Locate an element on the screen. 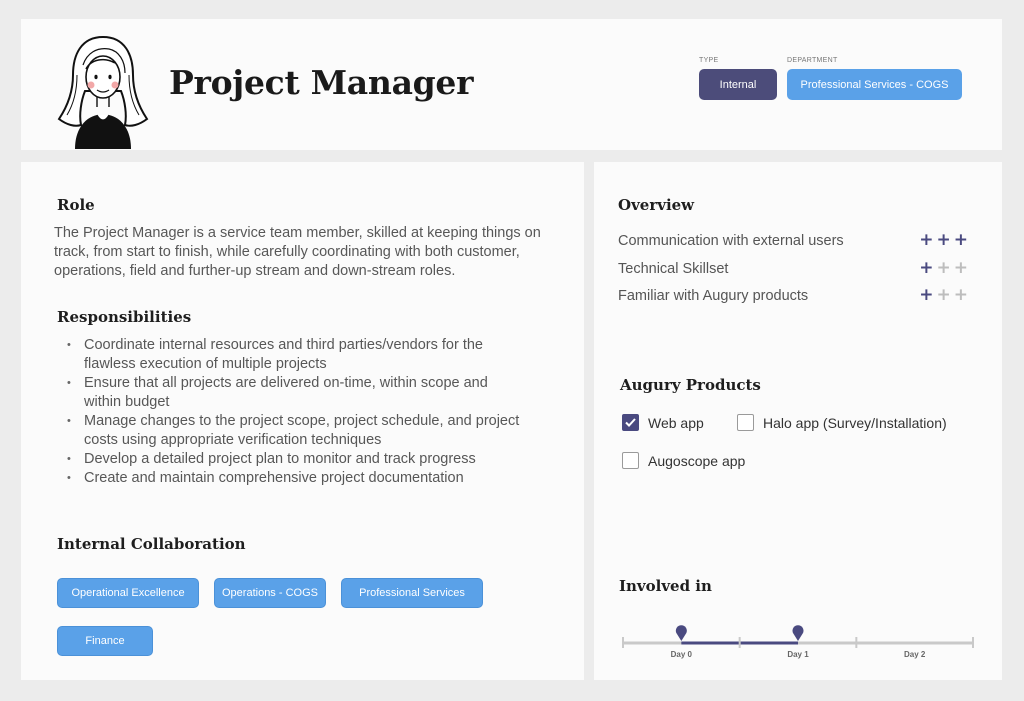 This screenshot has width=1024, height=701. department-caption: DEPARTMENT is located at coordinates (812, 60).